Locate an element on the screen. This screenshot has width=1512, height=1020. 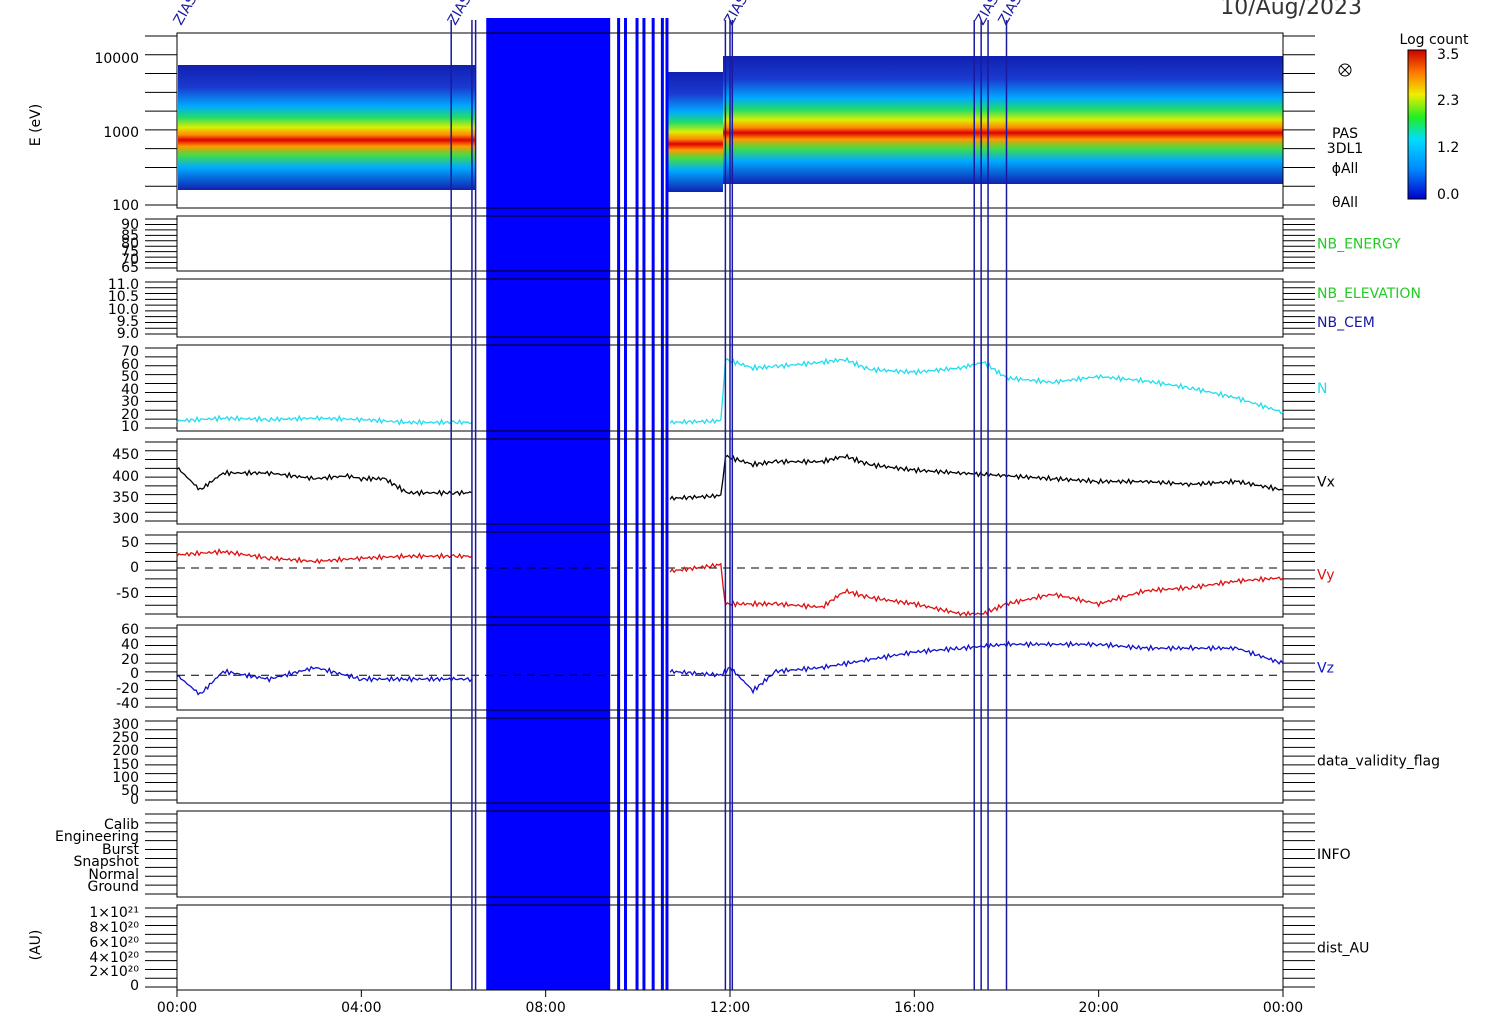
right-label: data_validity_flag is located at coordinates (1378, 762).